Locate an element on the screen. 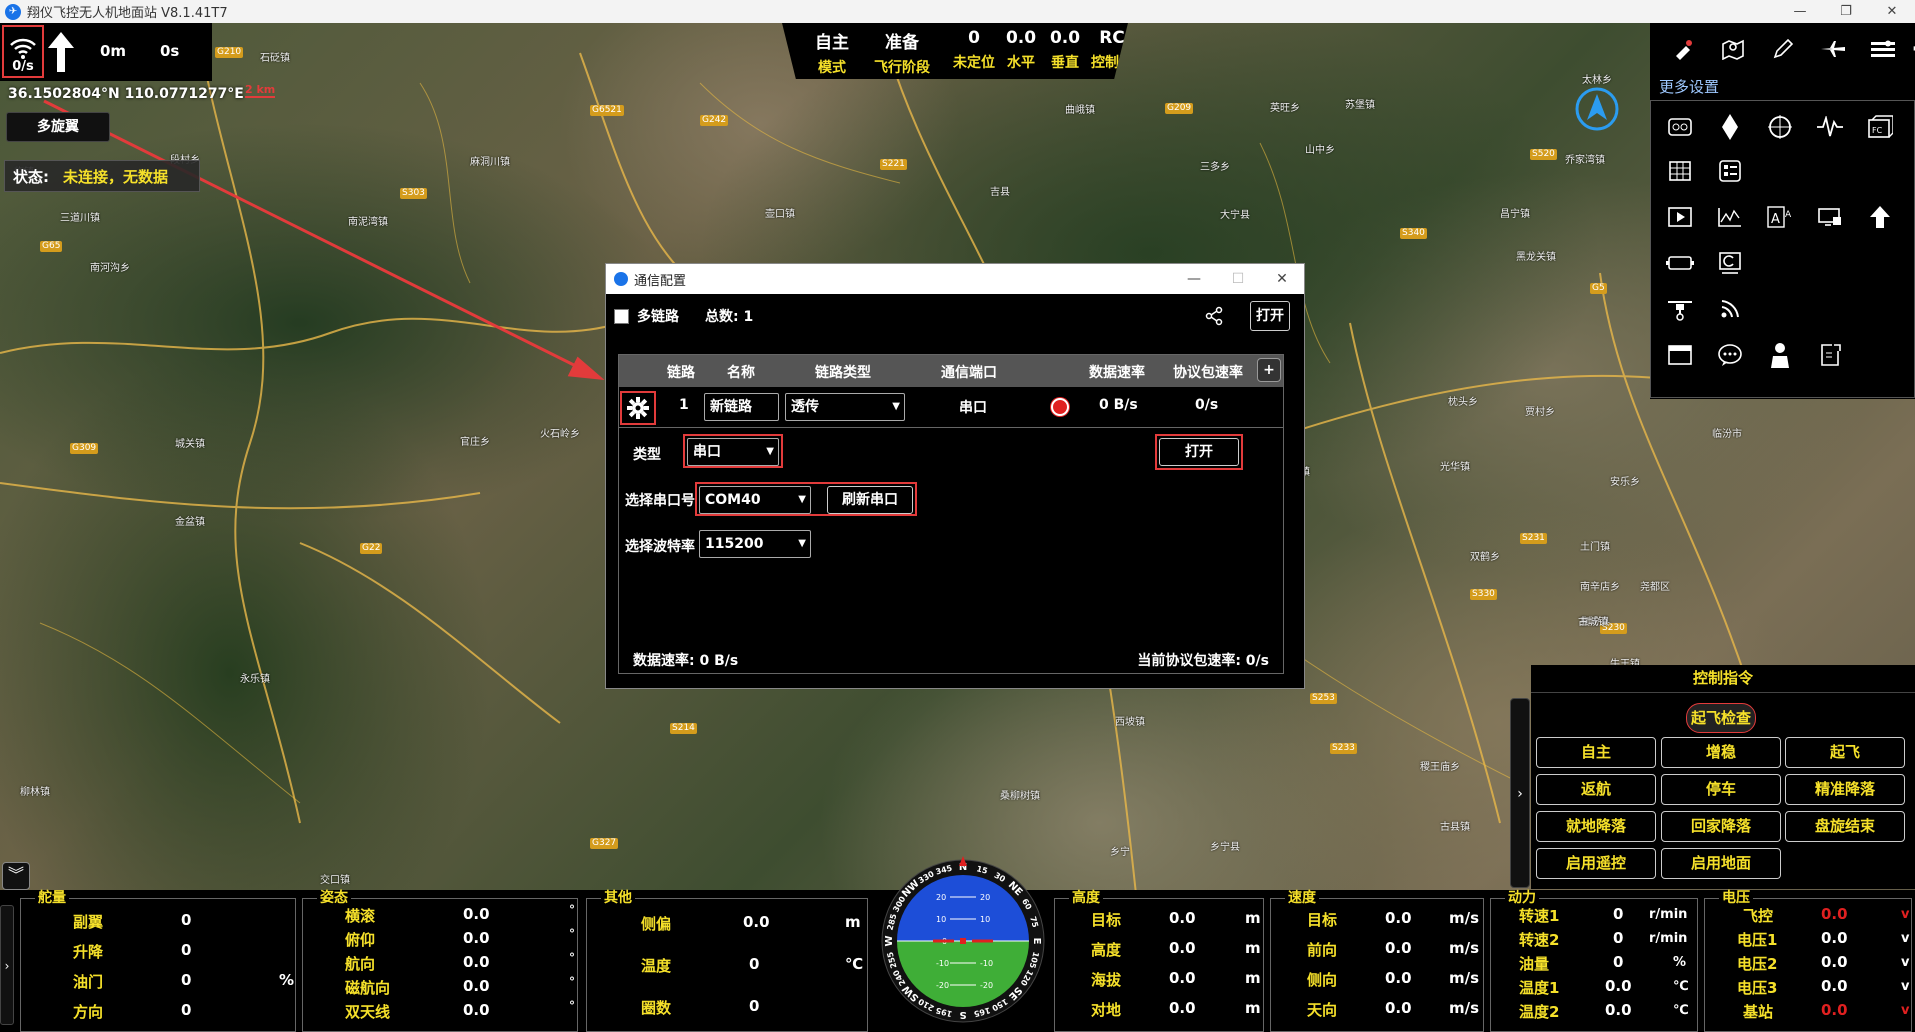 This screenshot has width=1915, height=1032. land-here-button: 就地降落 is located at coordinates (1596, 826).